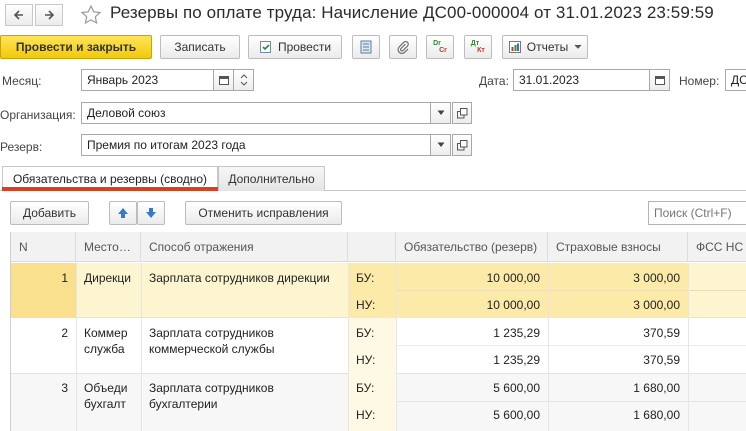 The image size is (746, 431). What do you see at coordinates (516, 415) in the screenshot?
I see `nu-obligation: 5 600,00` at bounding box center [516, 415].